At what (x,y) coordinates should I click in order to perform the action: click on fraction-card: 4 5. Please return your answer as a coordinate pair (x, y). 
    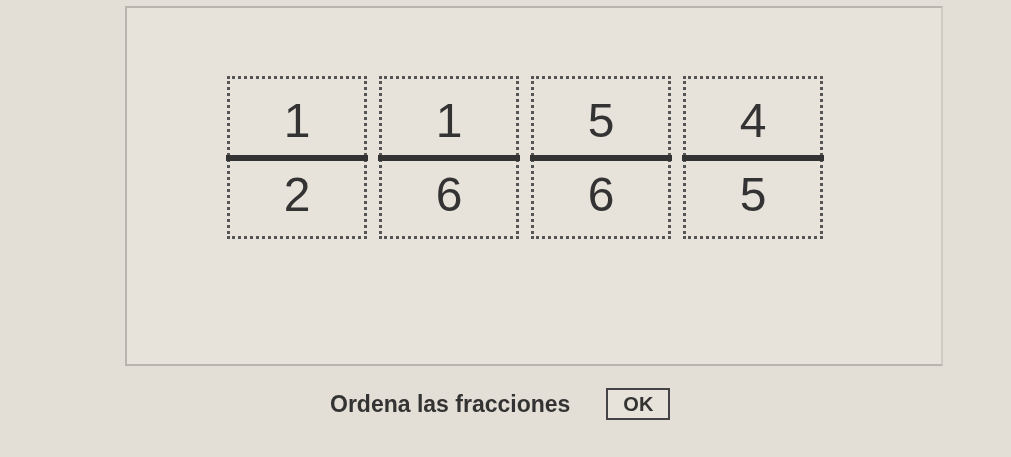
    Looking at the image, I should click on (753, 157).